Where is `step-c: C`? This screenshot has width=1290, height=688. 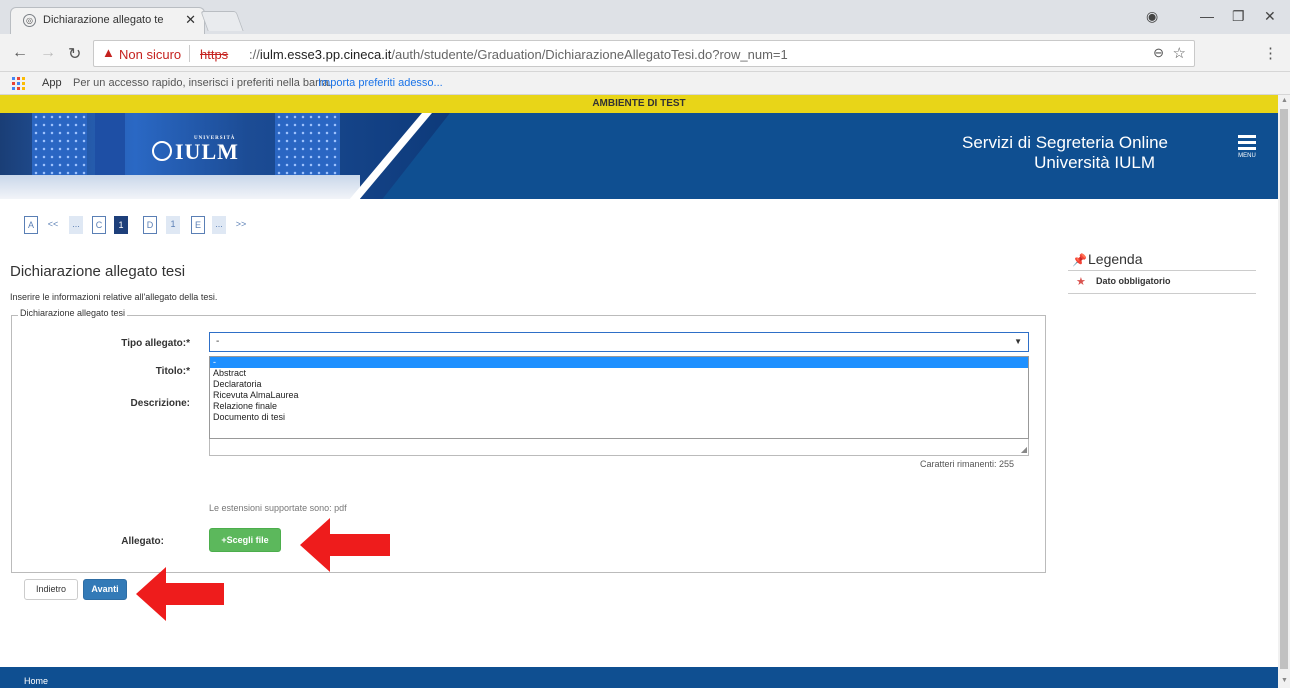
step-c: C is located at coordinates (99, 225).